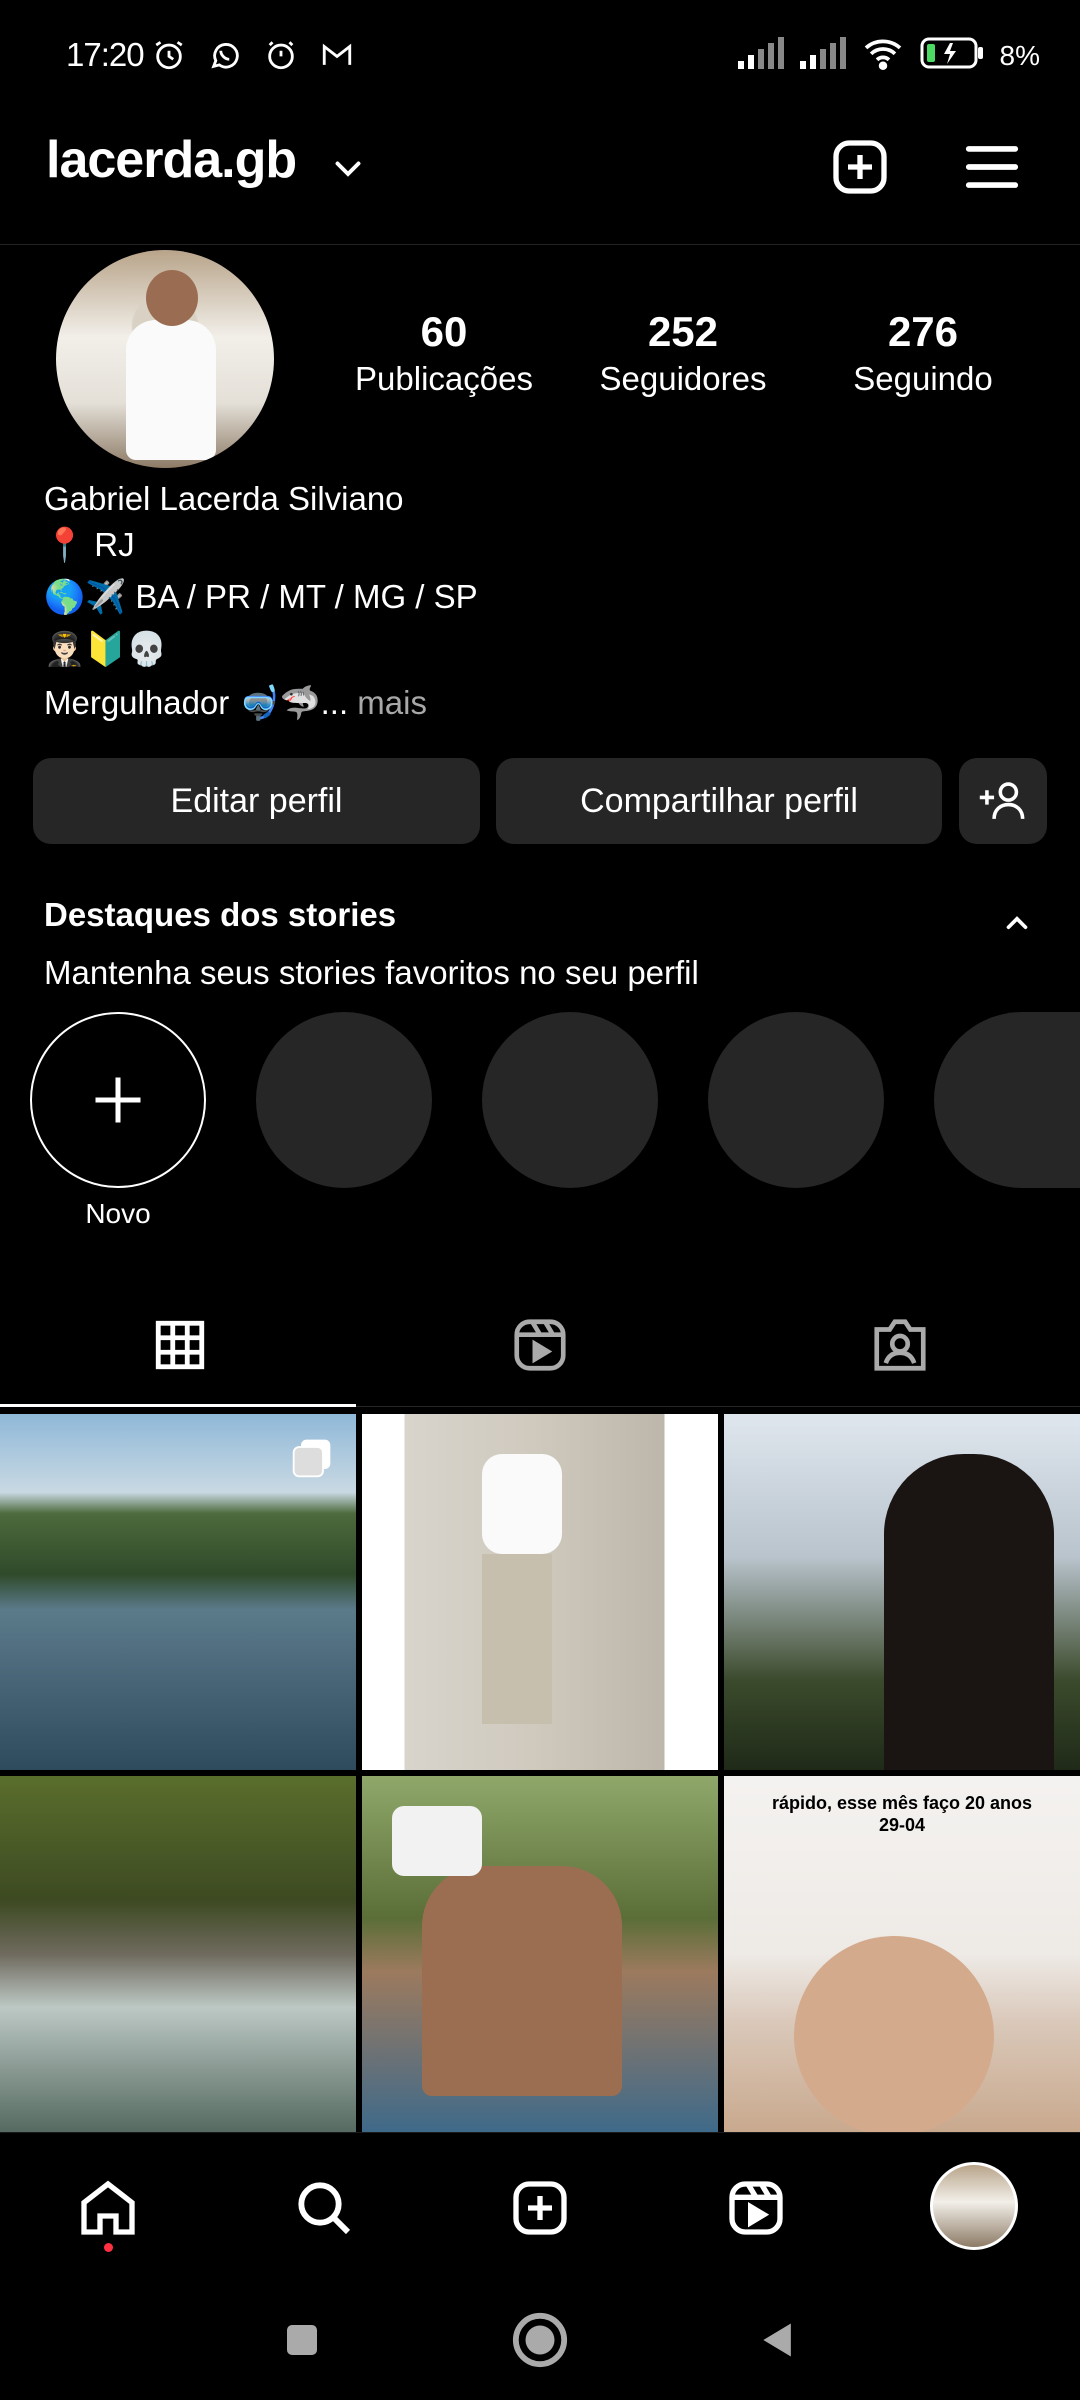  I want to click on tab-reels, so click(540, 1345).